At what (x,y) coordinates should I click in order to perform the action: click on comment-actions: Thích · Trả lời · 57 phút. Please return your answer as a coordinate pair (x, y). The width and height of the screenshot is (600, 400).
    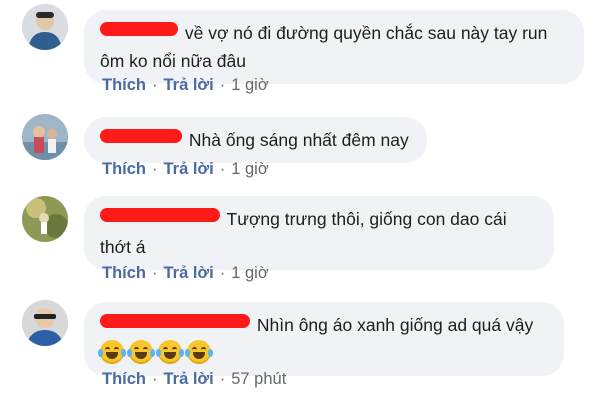
    Looking at the image, I should click on (194, 379).